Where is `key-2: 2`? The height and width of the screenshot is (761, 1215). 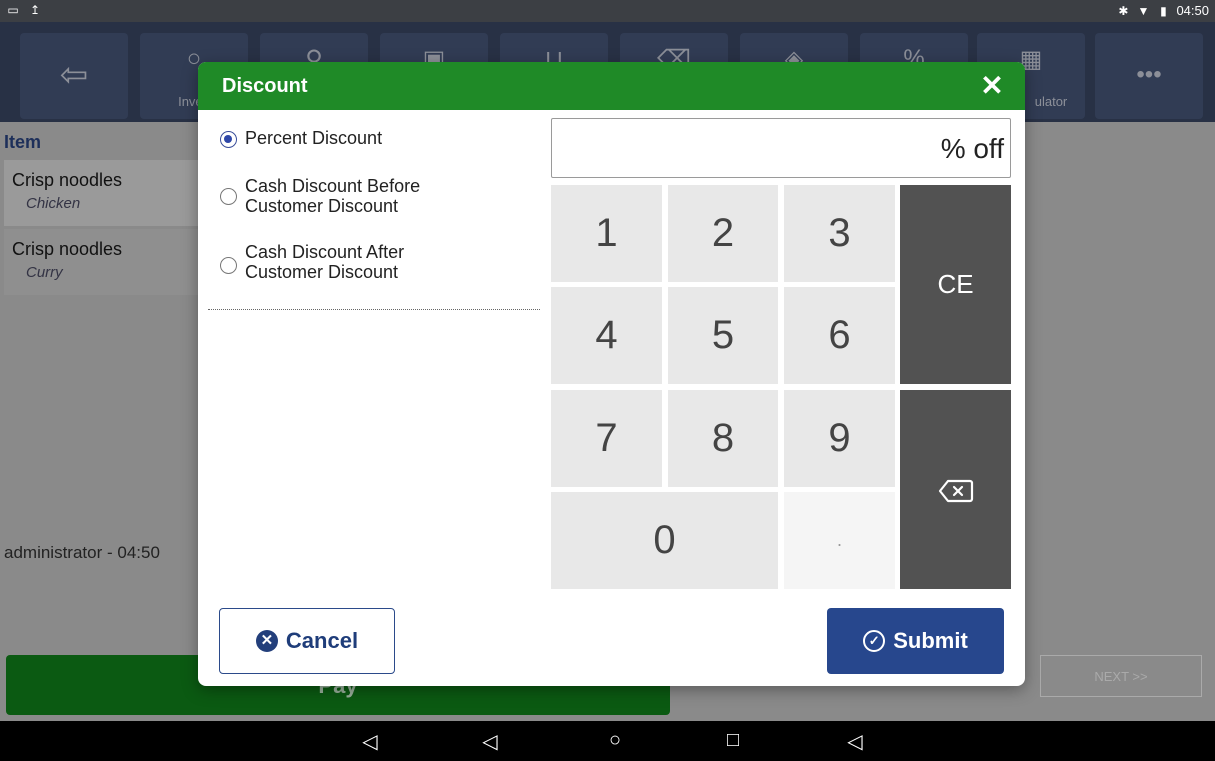 key-2: 2 is located at coordinates (723, 233).